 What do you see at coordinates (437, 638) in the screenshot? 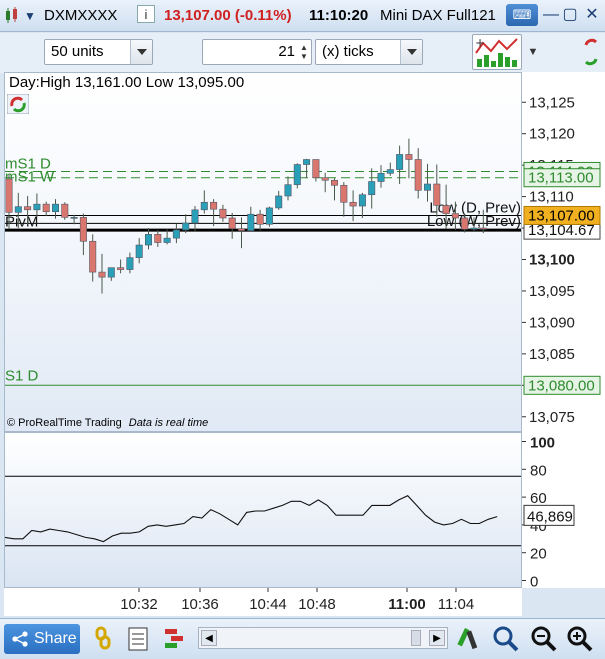
I see `scroll-right-icon: ▶` at bounding box center [437, 638].